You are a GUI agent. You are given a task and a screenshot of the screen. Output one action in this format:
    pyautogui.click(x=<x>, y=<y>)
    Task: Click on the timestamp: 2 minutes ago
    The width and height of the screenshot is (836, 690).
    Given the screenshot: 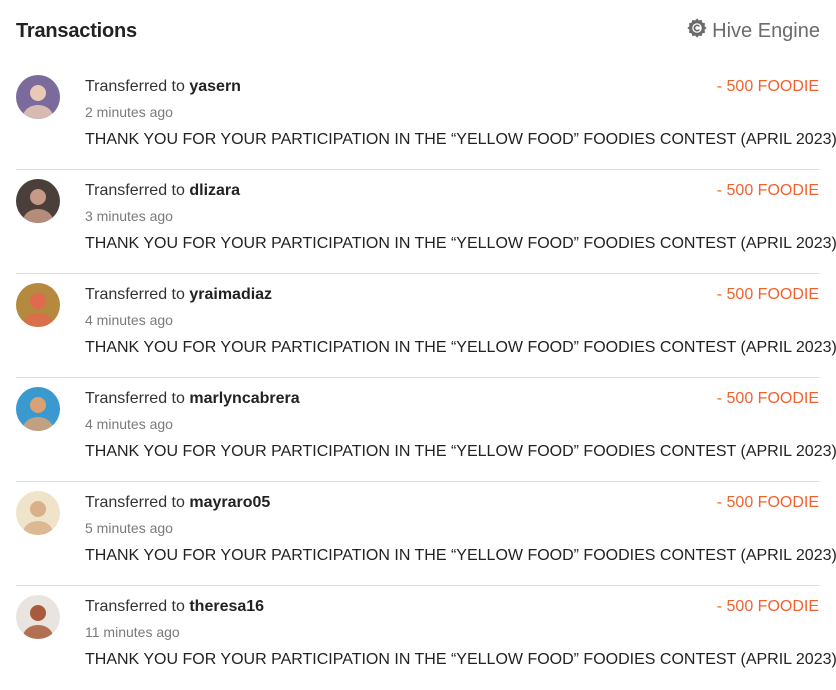 What is the action you would take?
    pyautogui.click(x=129, y=112)
    